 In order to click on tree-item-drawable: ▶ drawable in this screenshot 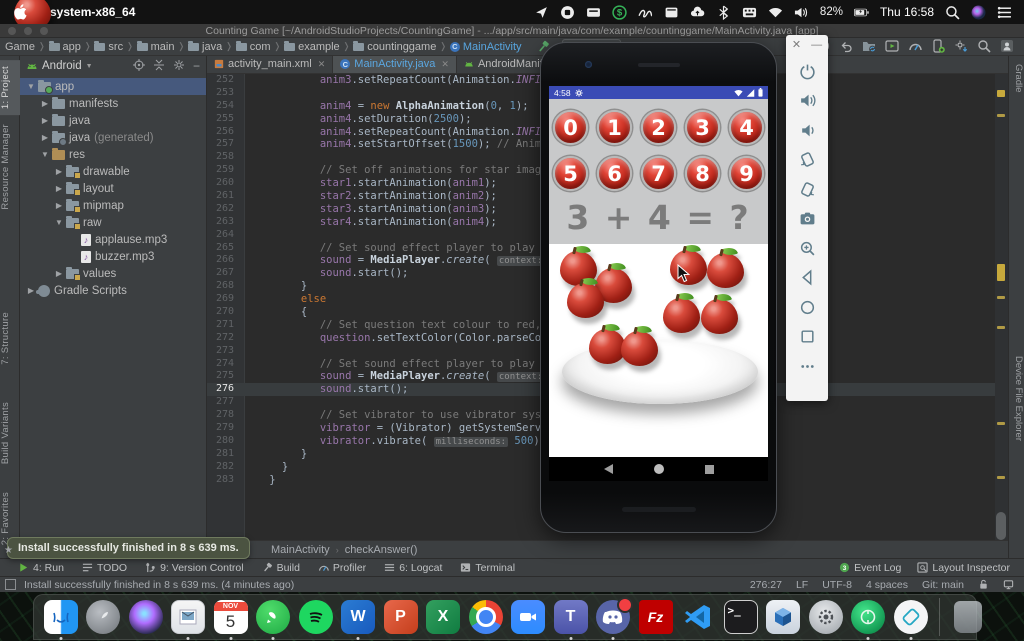, I will do `click(113, 171)`.